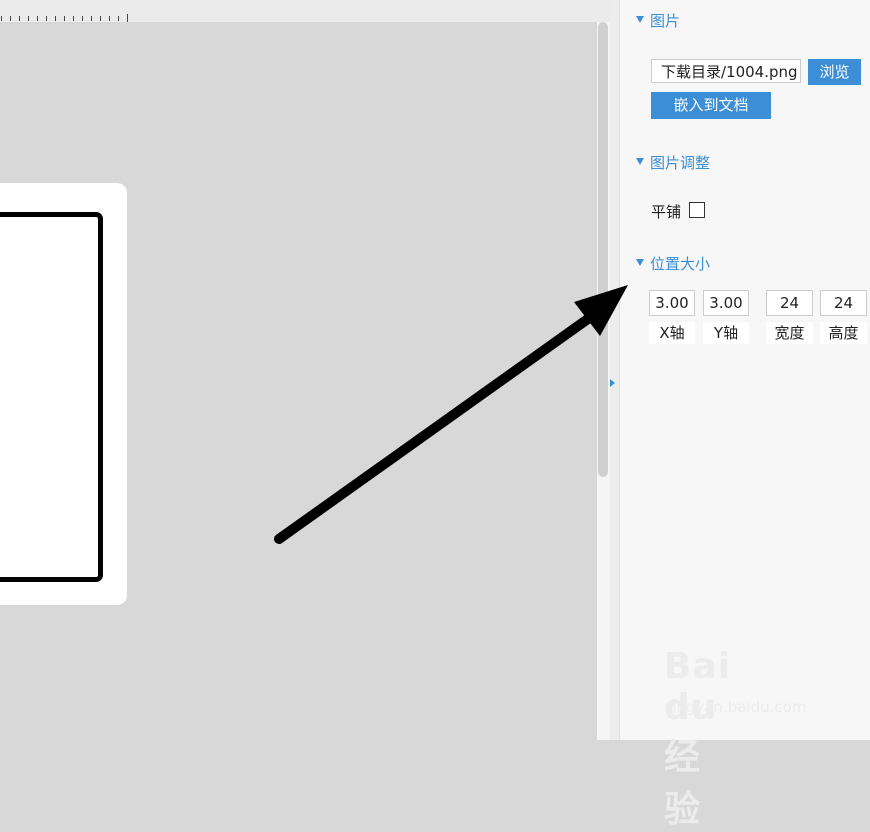 Image resolution: width=870 pixels, height=832 pixels. I want to click on watermark-url: jingyan.baidu.com, so click(737, 707).